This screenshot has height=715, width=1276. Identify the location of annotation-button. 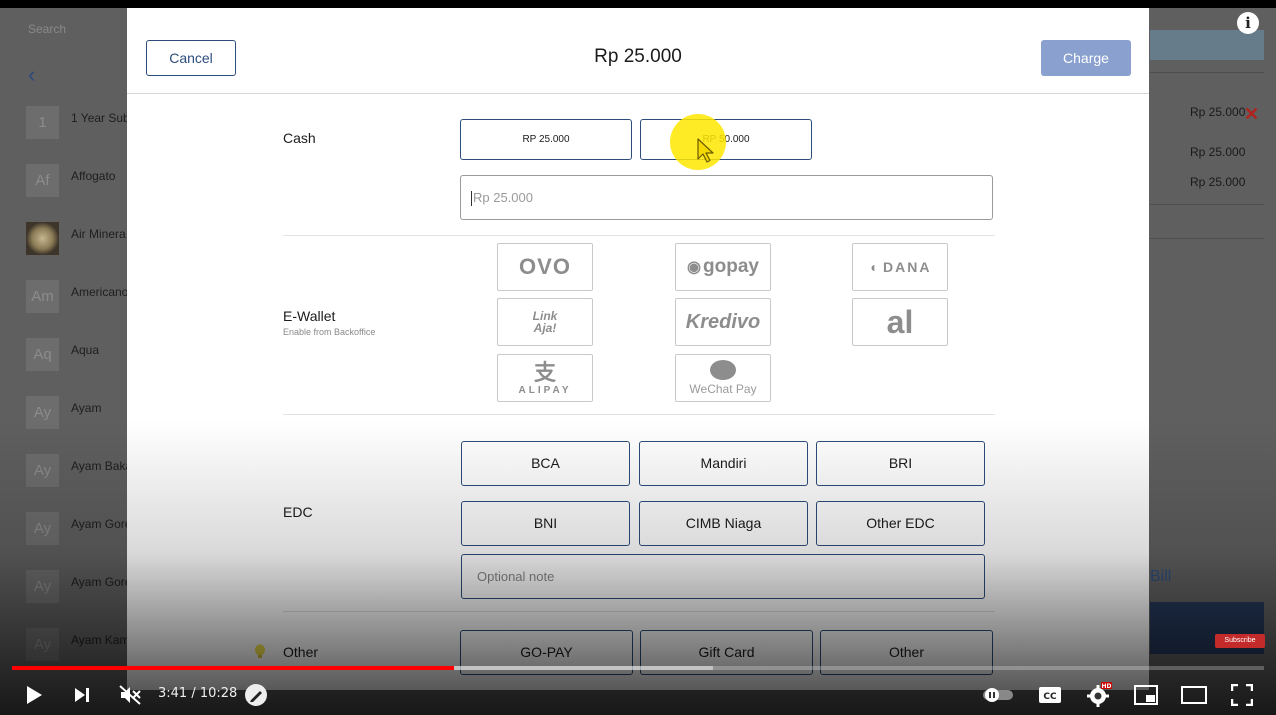
(256, 695).